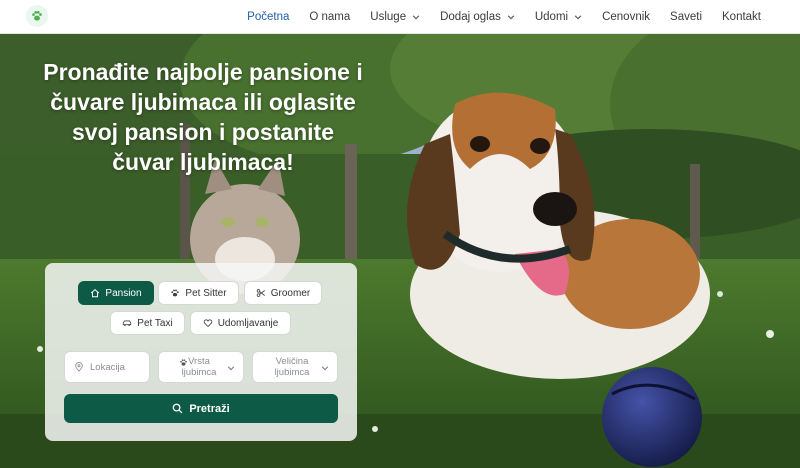 This screenshot has width=800, height=468. I want to click on nav-label: Udomi, so click(551, 17).